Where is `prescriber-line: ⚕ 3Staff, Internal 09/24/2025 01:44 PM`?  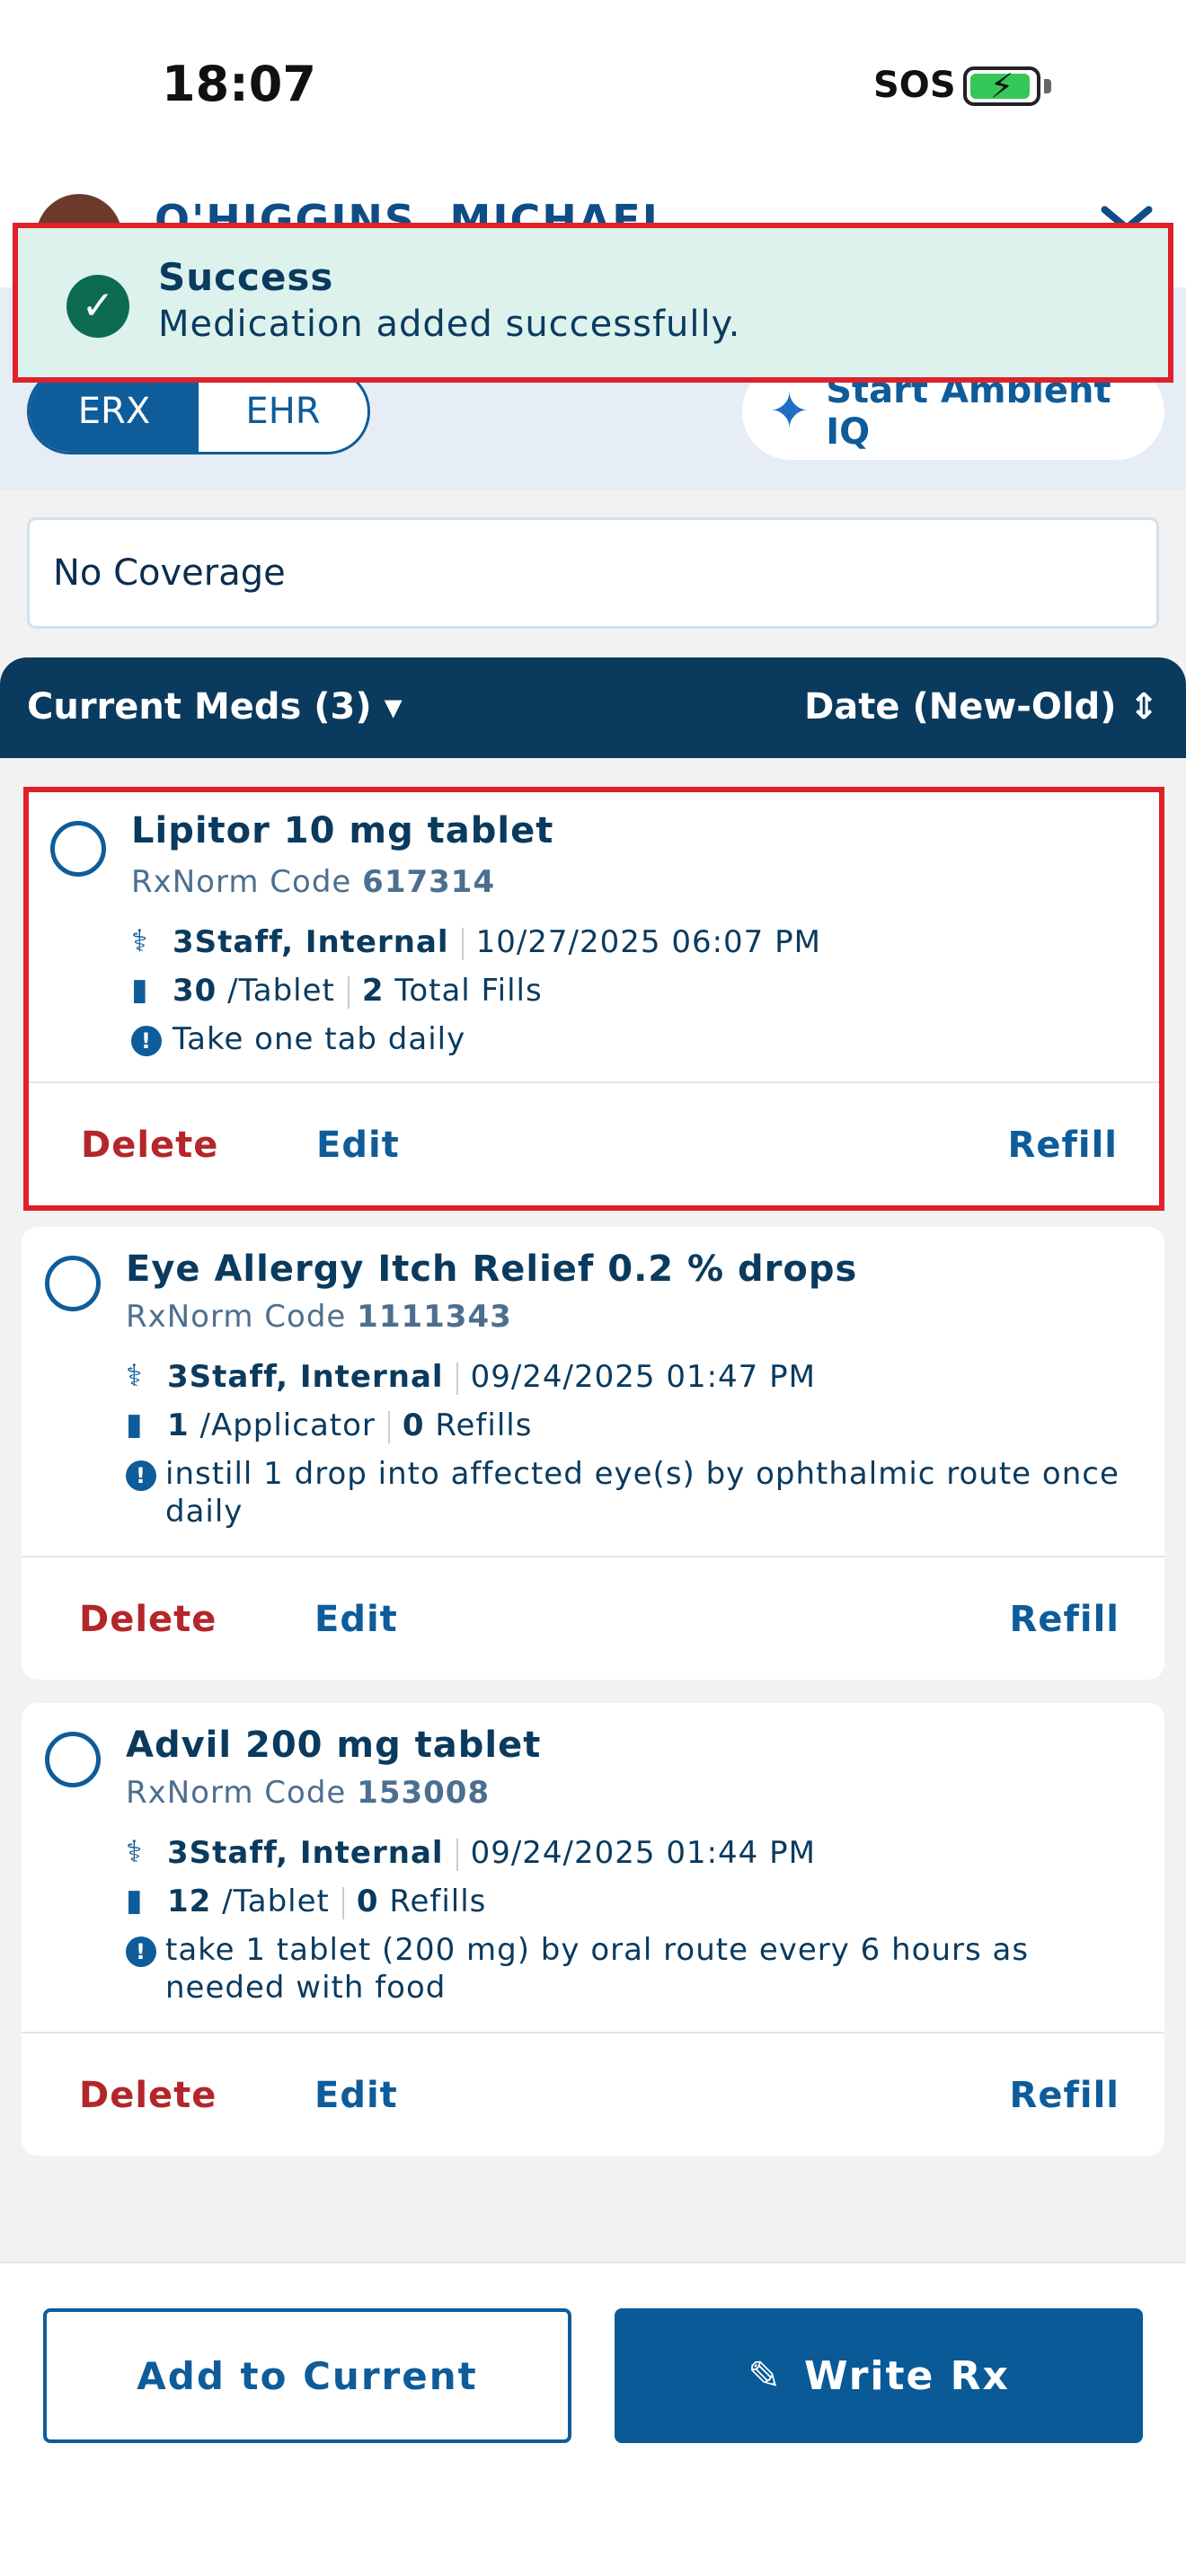 prescriber-line: ⚕ 3Staff, Internal 09/24/2025 01:44 PM is located at coordinates (471, 1853).